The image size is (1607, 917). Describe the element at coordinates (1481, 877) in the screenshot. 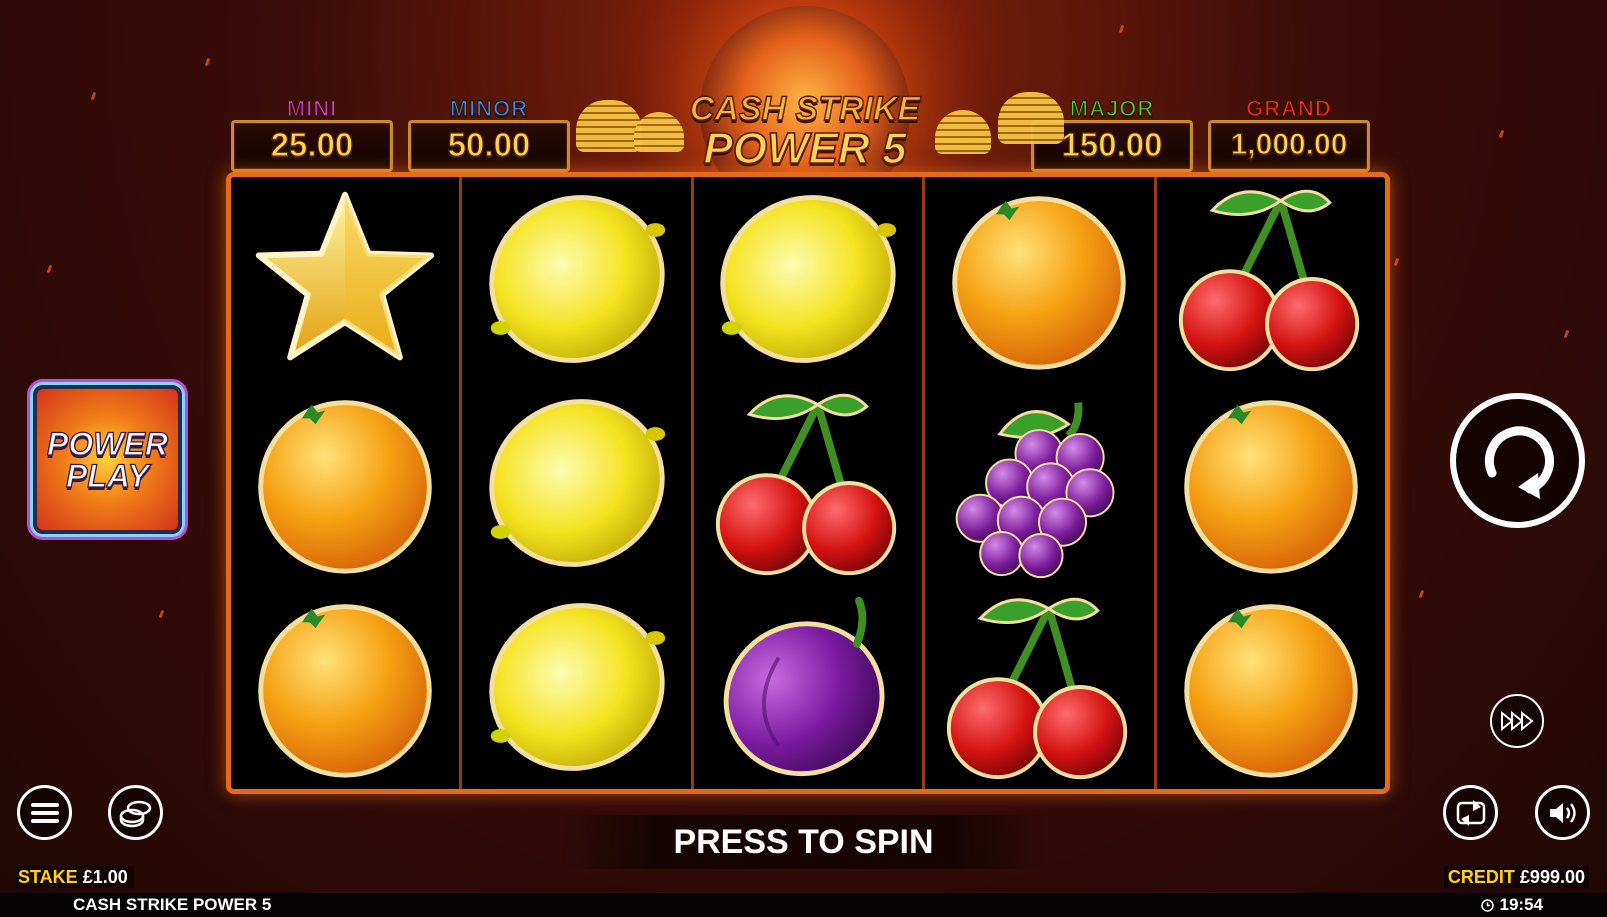

I see `credit-label: CREDIT` at that location.